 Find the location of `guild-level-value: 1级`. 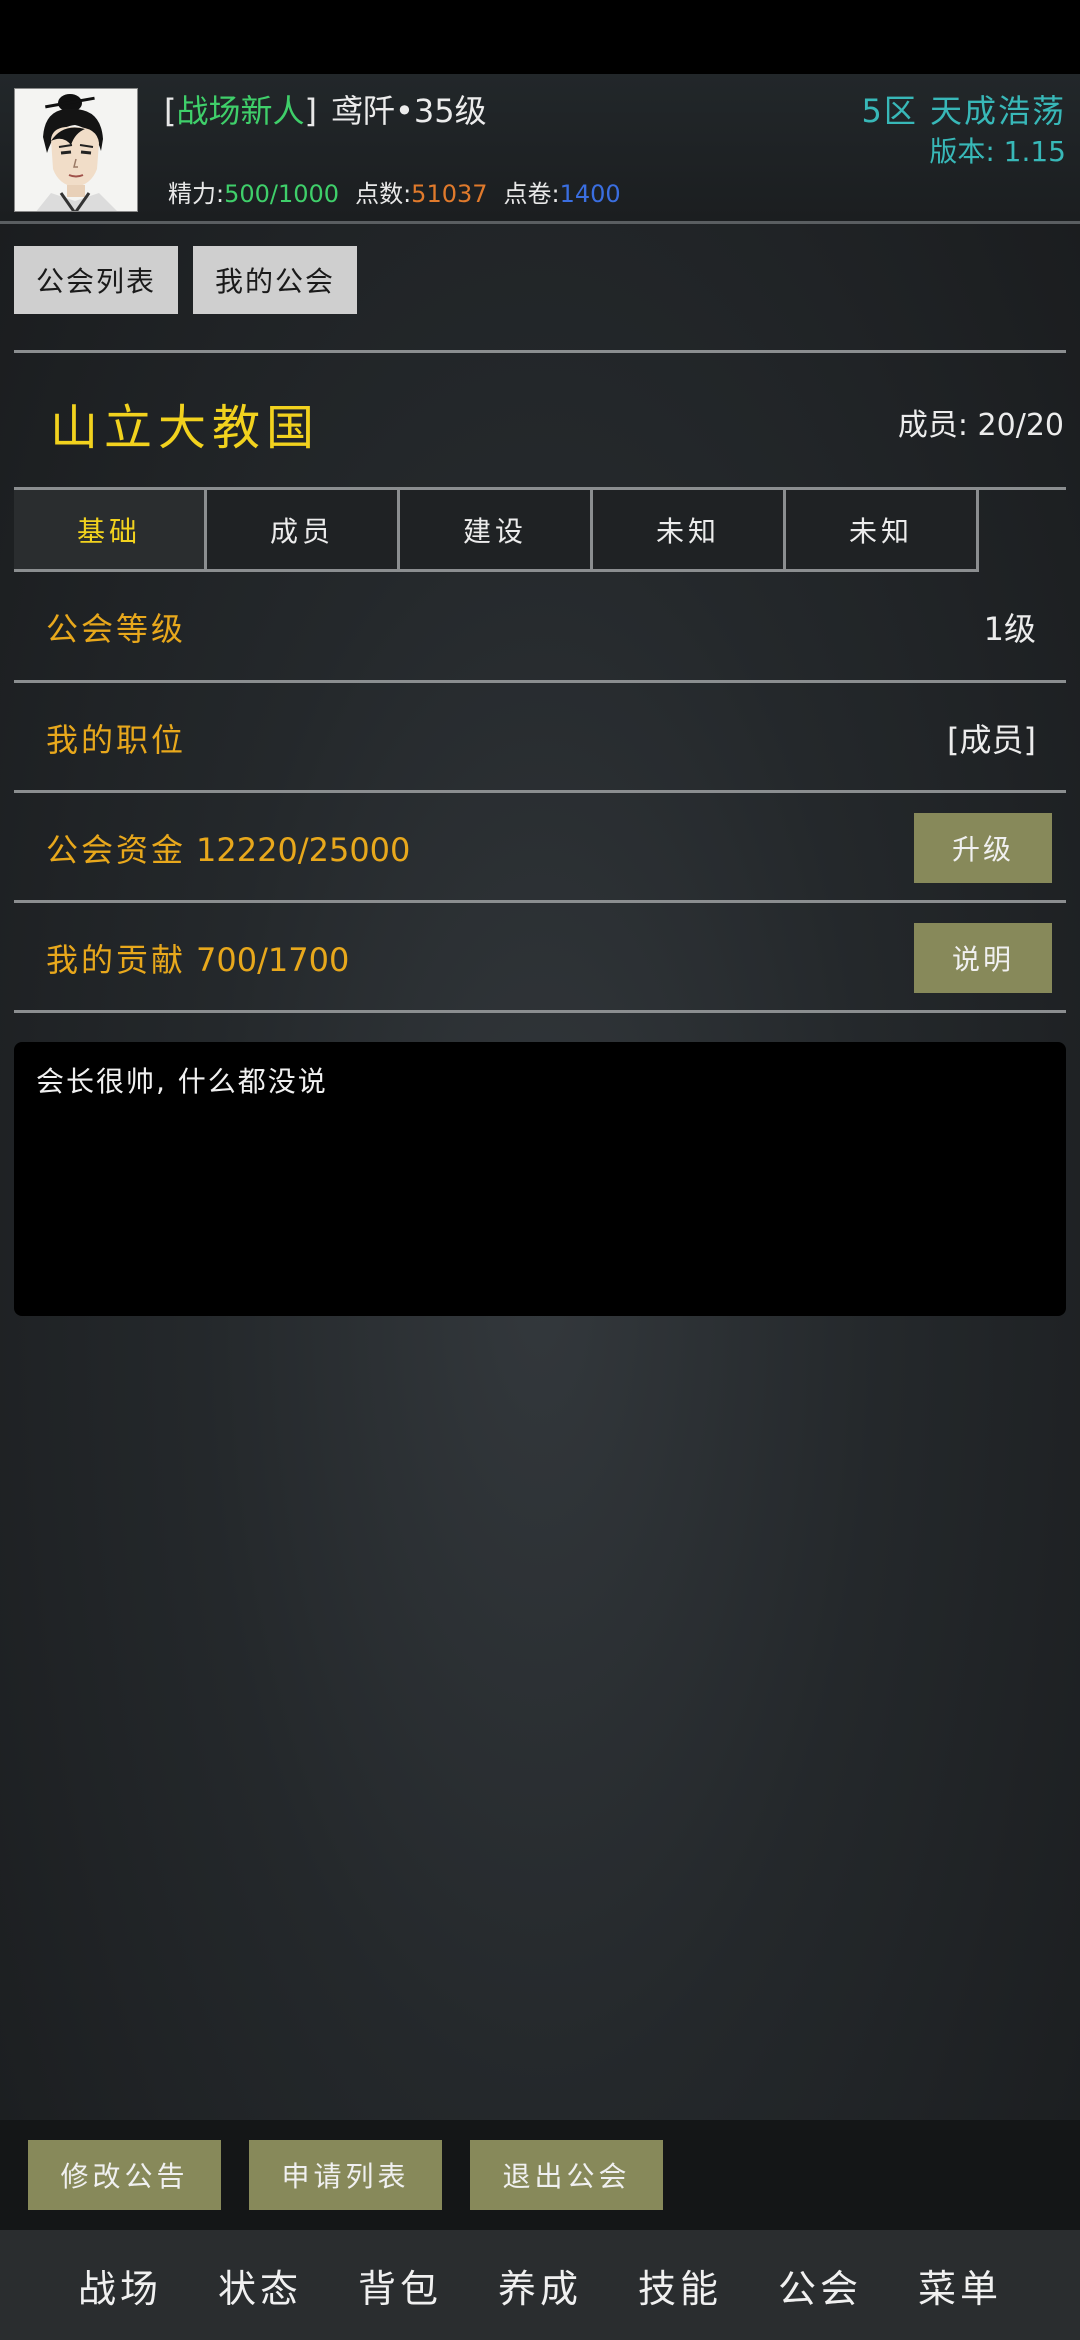

guild-level-value: 1级 is located at coordinates (1009, 629).